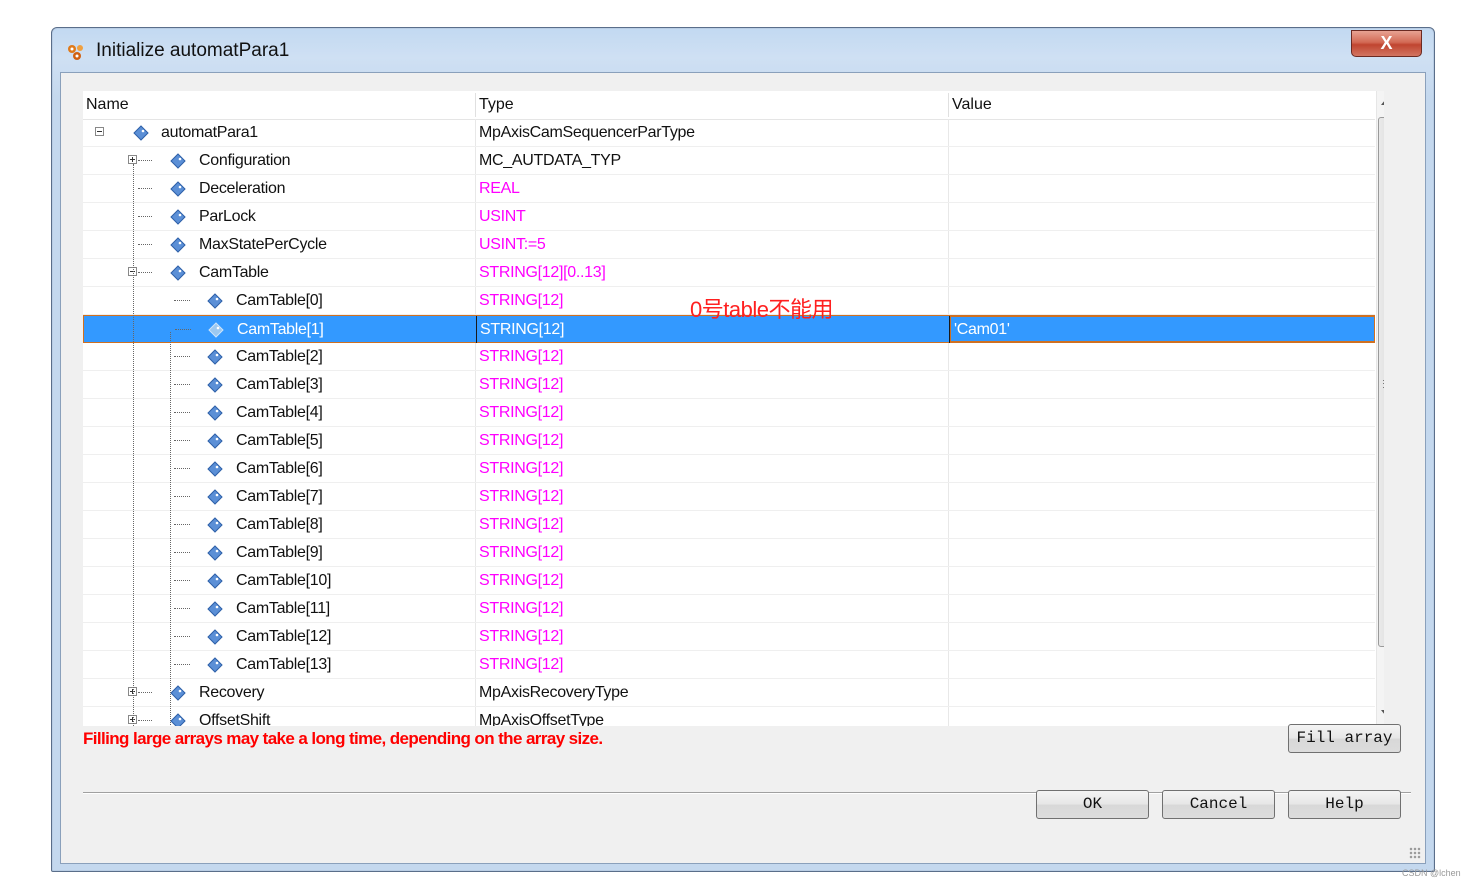 The height and width of the screenshot is (888, 1483). I want to click on tree-row: CamTable[11] STRING[12], so click(729, 609).